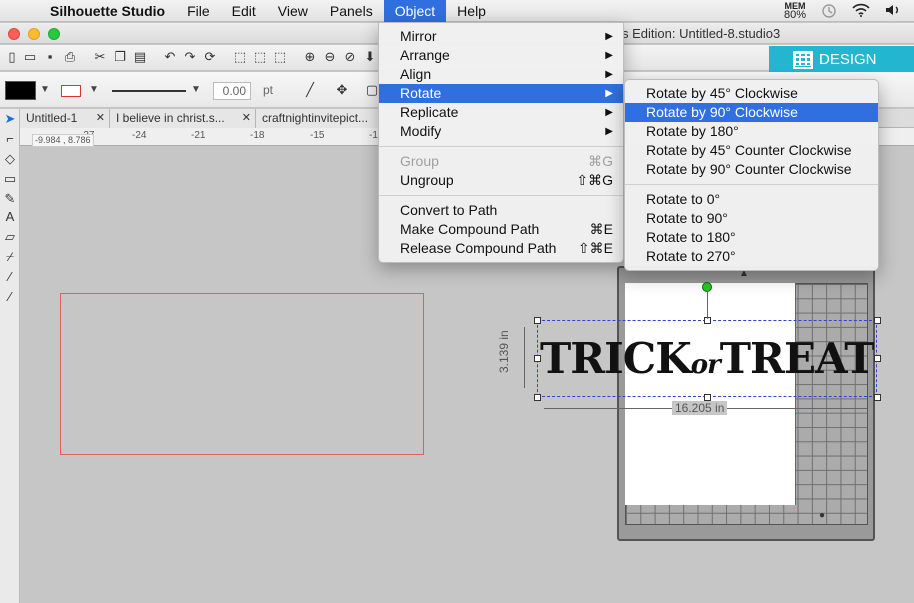 Image resolution: width=914 pixels, height=603 pixels. What do you see at coordinates (877, 358) in the screenshot?
I see `resize-handle-e` at bounding box center [877, 358].